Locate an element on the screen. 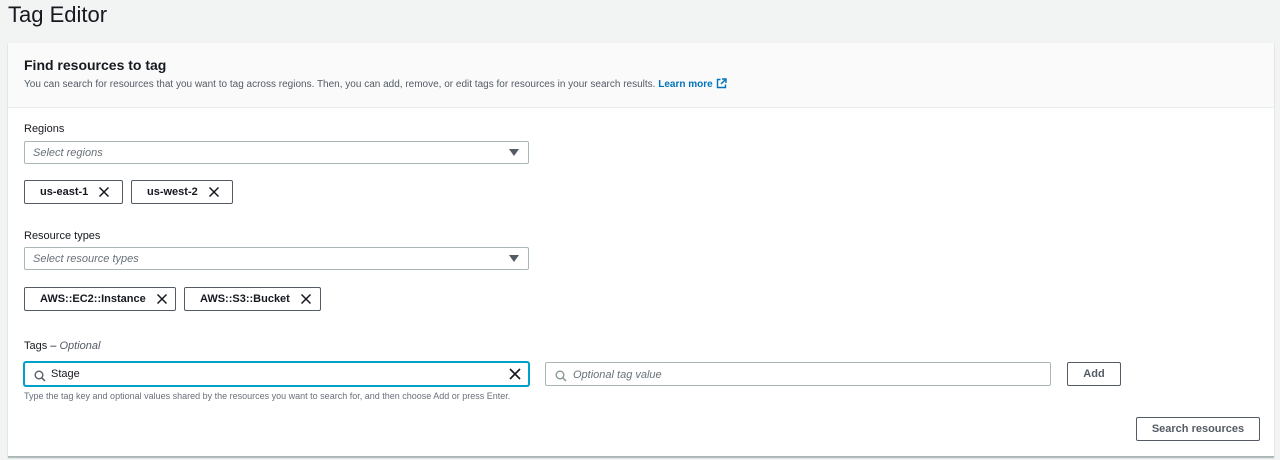 This screenshot has width=1280, height=460. tag-key-input is located at coordinates (276, 374).